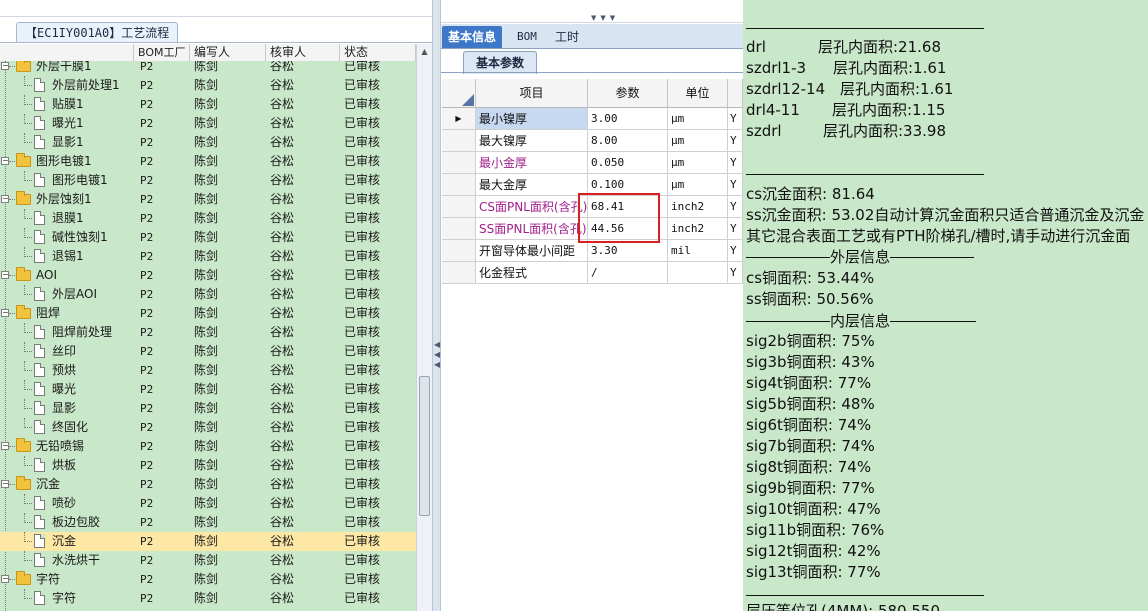 This screenshot has width=1148, height=611. What do you see at coordinates (527, 37) in the screenshot?
I see `tab-bom: BOM` at bounding box center [527, 37].